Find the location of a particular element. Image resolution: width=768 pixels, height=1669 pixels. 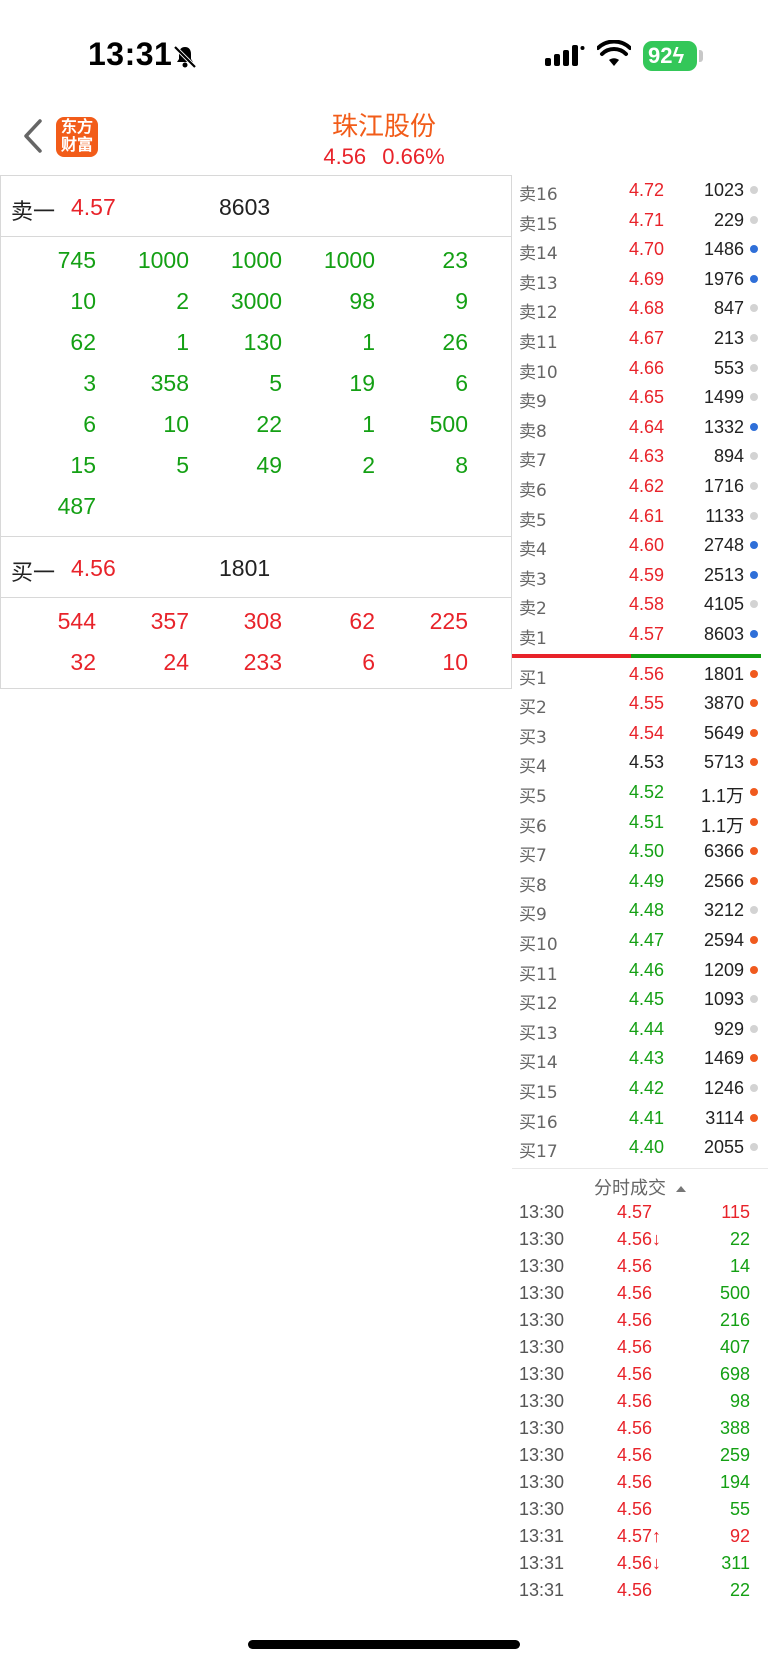

depth-price: 4.43 is located at coordinates (646, 1058).